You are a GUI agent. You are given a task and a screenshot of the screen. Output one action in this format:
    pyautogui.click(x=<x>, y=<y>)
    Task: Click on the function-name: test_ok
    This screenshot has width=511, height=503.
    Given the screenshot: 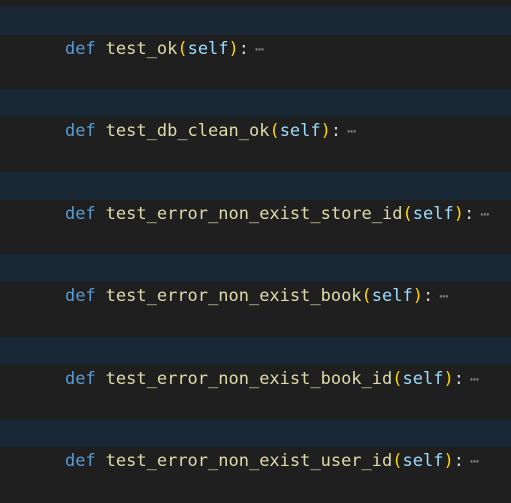 What is the action you would take?
    pyautogui.click(x=141, y=49)
    